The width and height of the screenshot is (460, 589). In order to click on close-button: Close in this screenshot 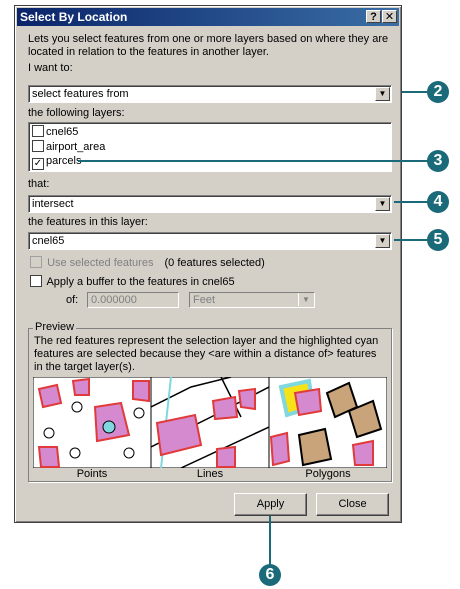, I will do `click(352, 504)`.